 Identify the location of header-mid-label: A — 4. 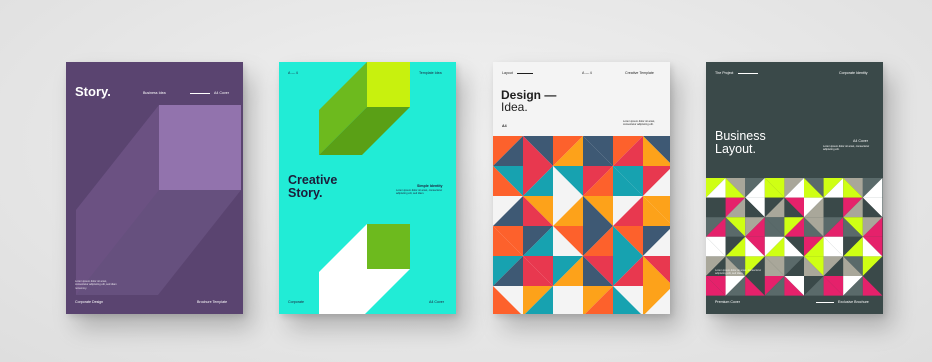
(587, 73).